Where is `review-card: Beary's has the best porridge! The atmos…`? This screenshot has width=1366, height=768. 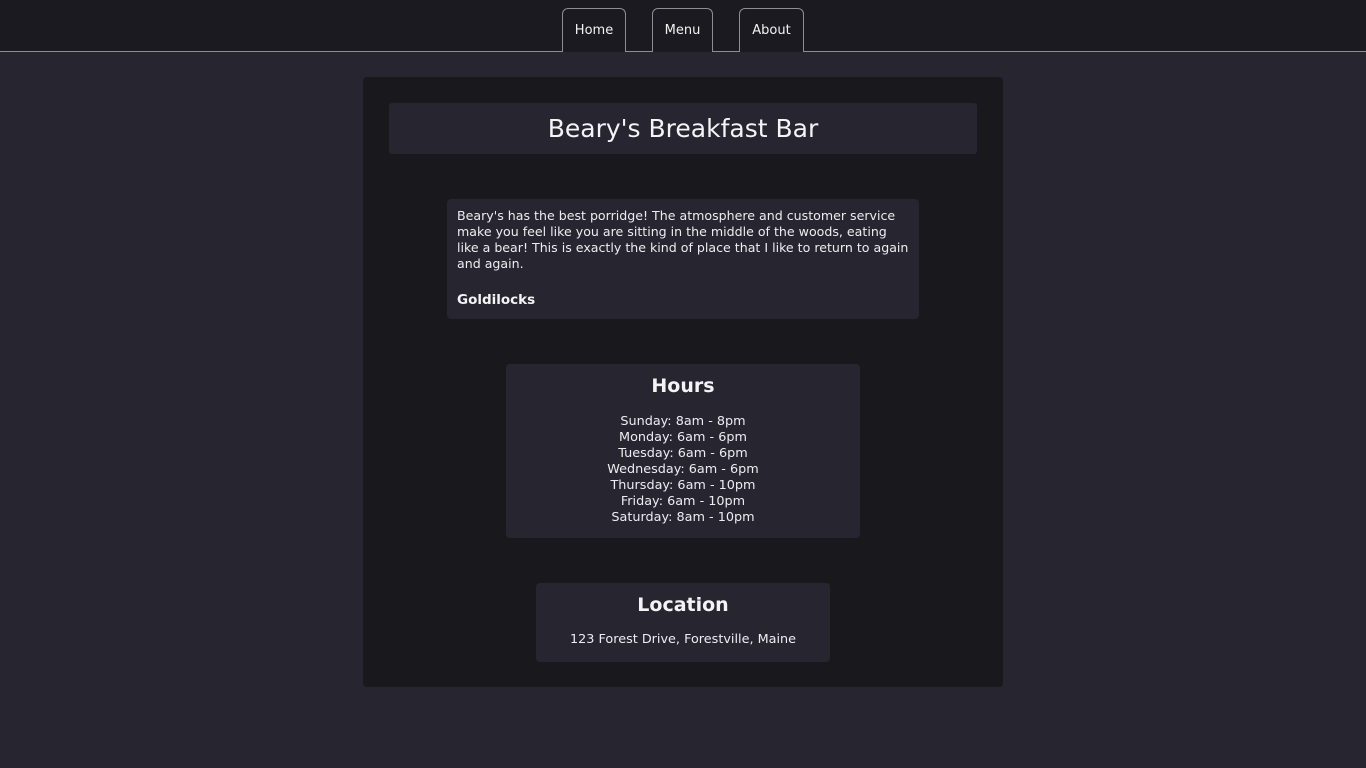
review-card: Beary's has the best porridge! The atmos… is located at coordinates (683, 259).